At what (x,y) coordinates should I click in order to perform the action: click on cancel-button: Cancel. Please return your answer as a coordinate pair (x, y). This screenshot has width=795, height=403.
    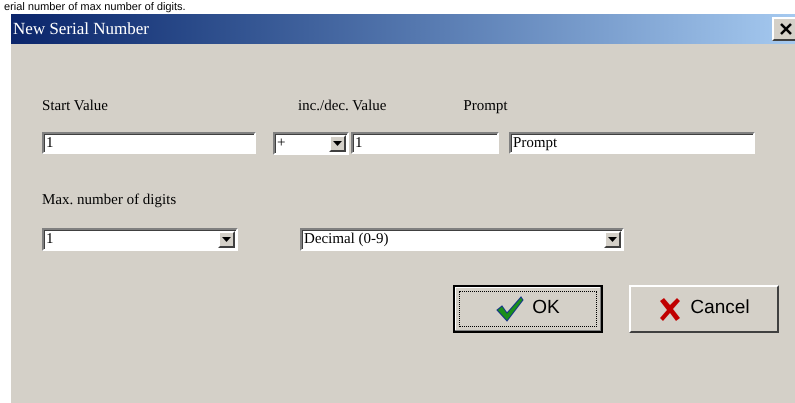
    Looking at the image, I should click on (704, 308).